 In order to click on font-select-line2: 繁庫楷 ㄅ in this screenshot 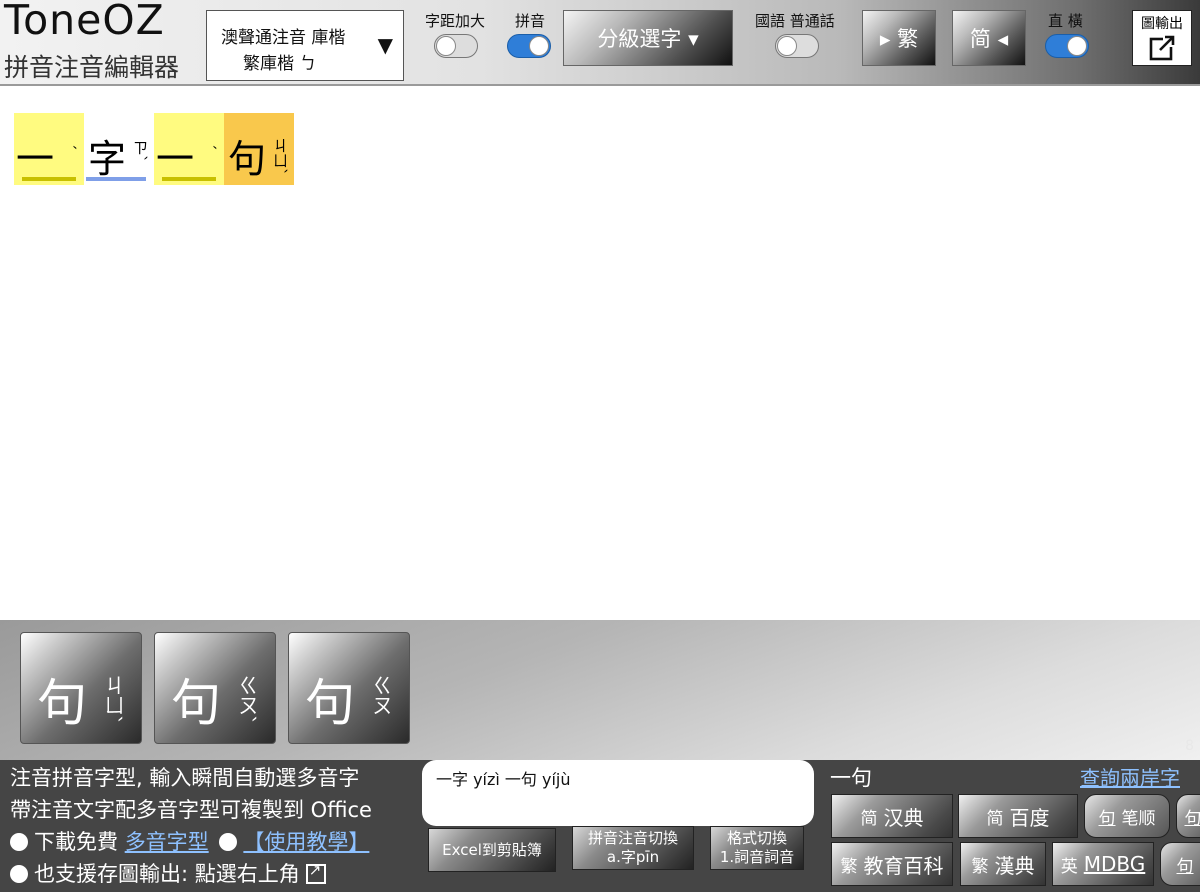, I will do `click(280, 64)`.